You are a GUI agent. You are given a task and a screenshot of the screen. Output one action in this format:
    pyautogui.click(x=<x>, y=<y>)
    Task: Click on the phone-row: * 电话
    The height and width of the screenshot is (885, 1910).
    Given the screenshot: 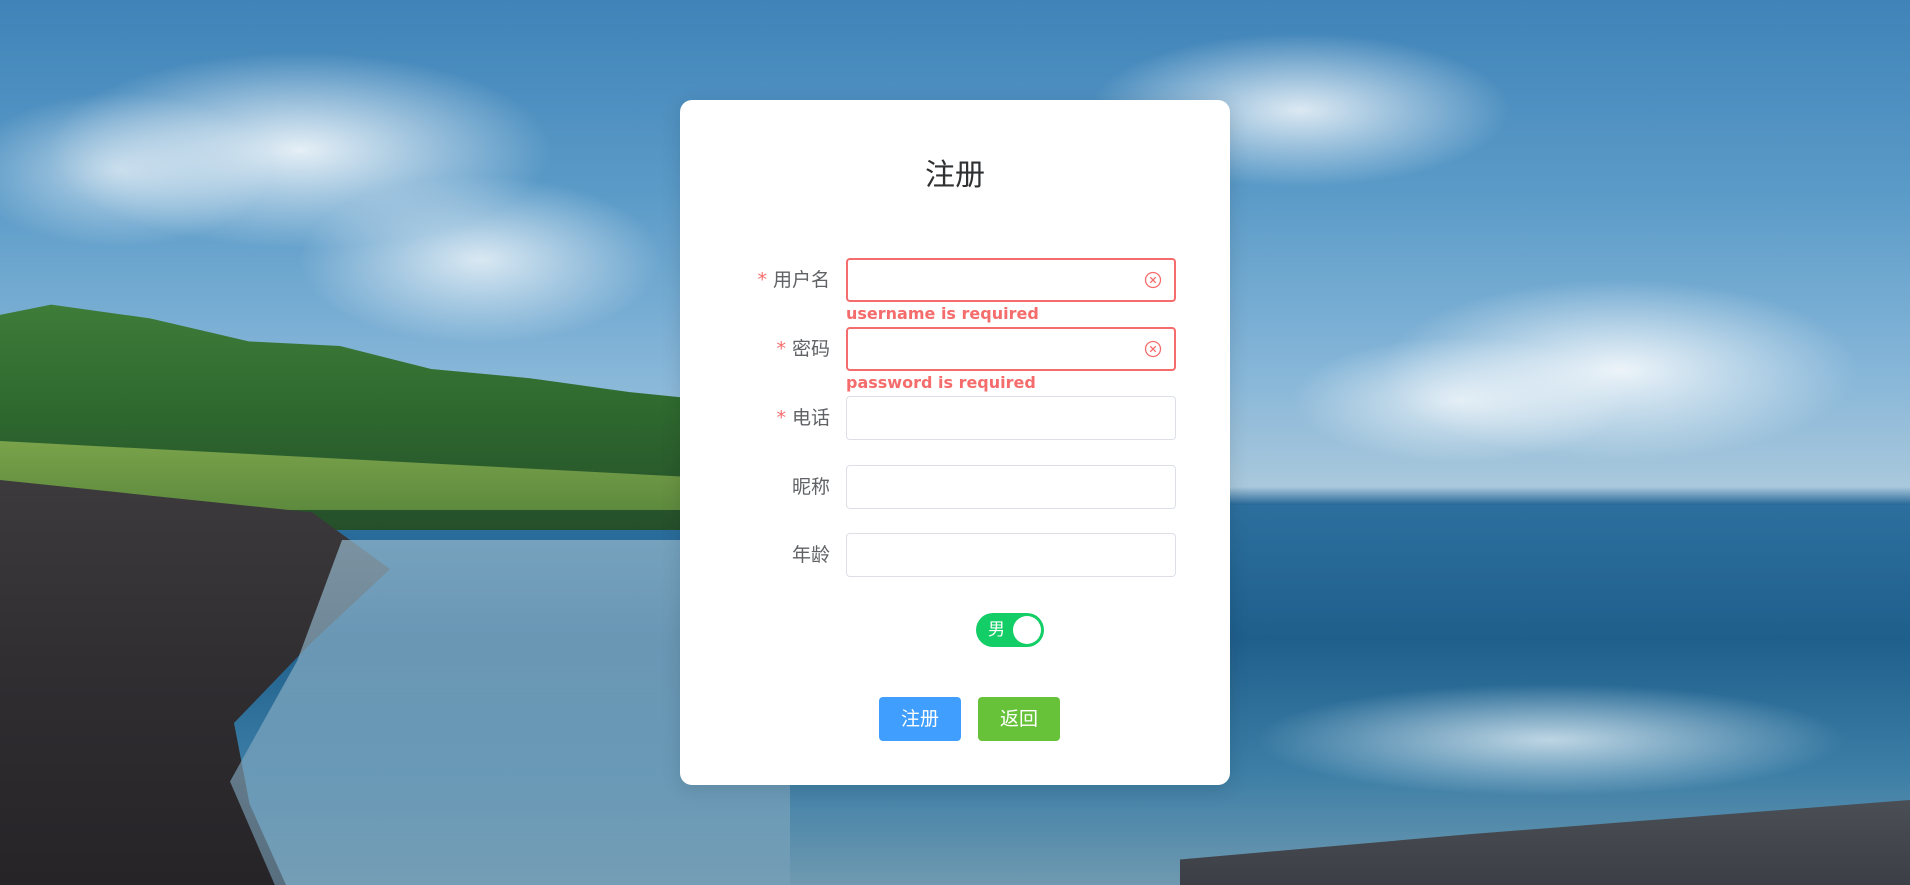 What is the action you would take?
    pyautogui.click(x=955, y=418)
    